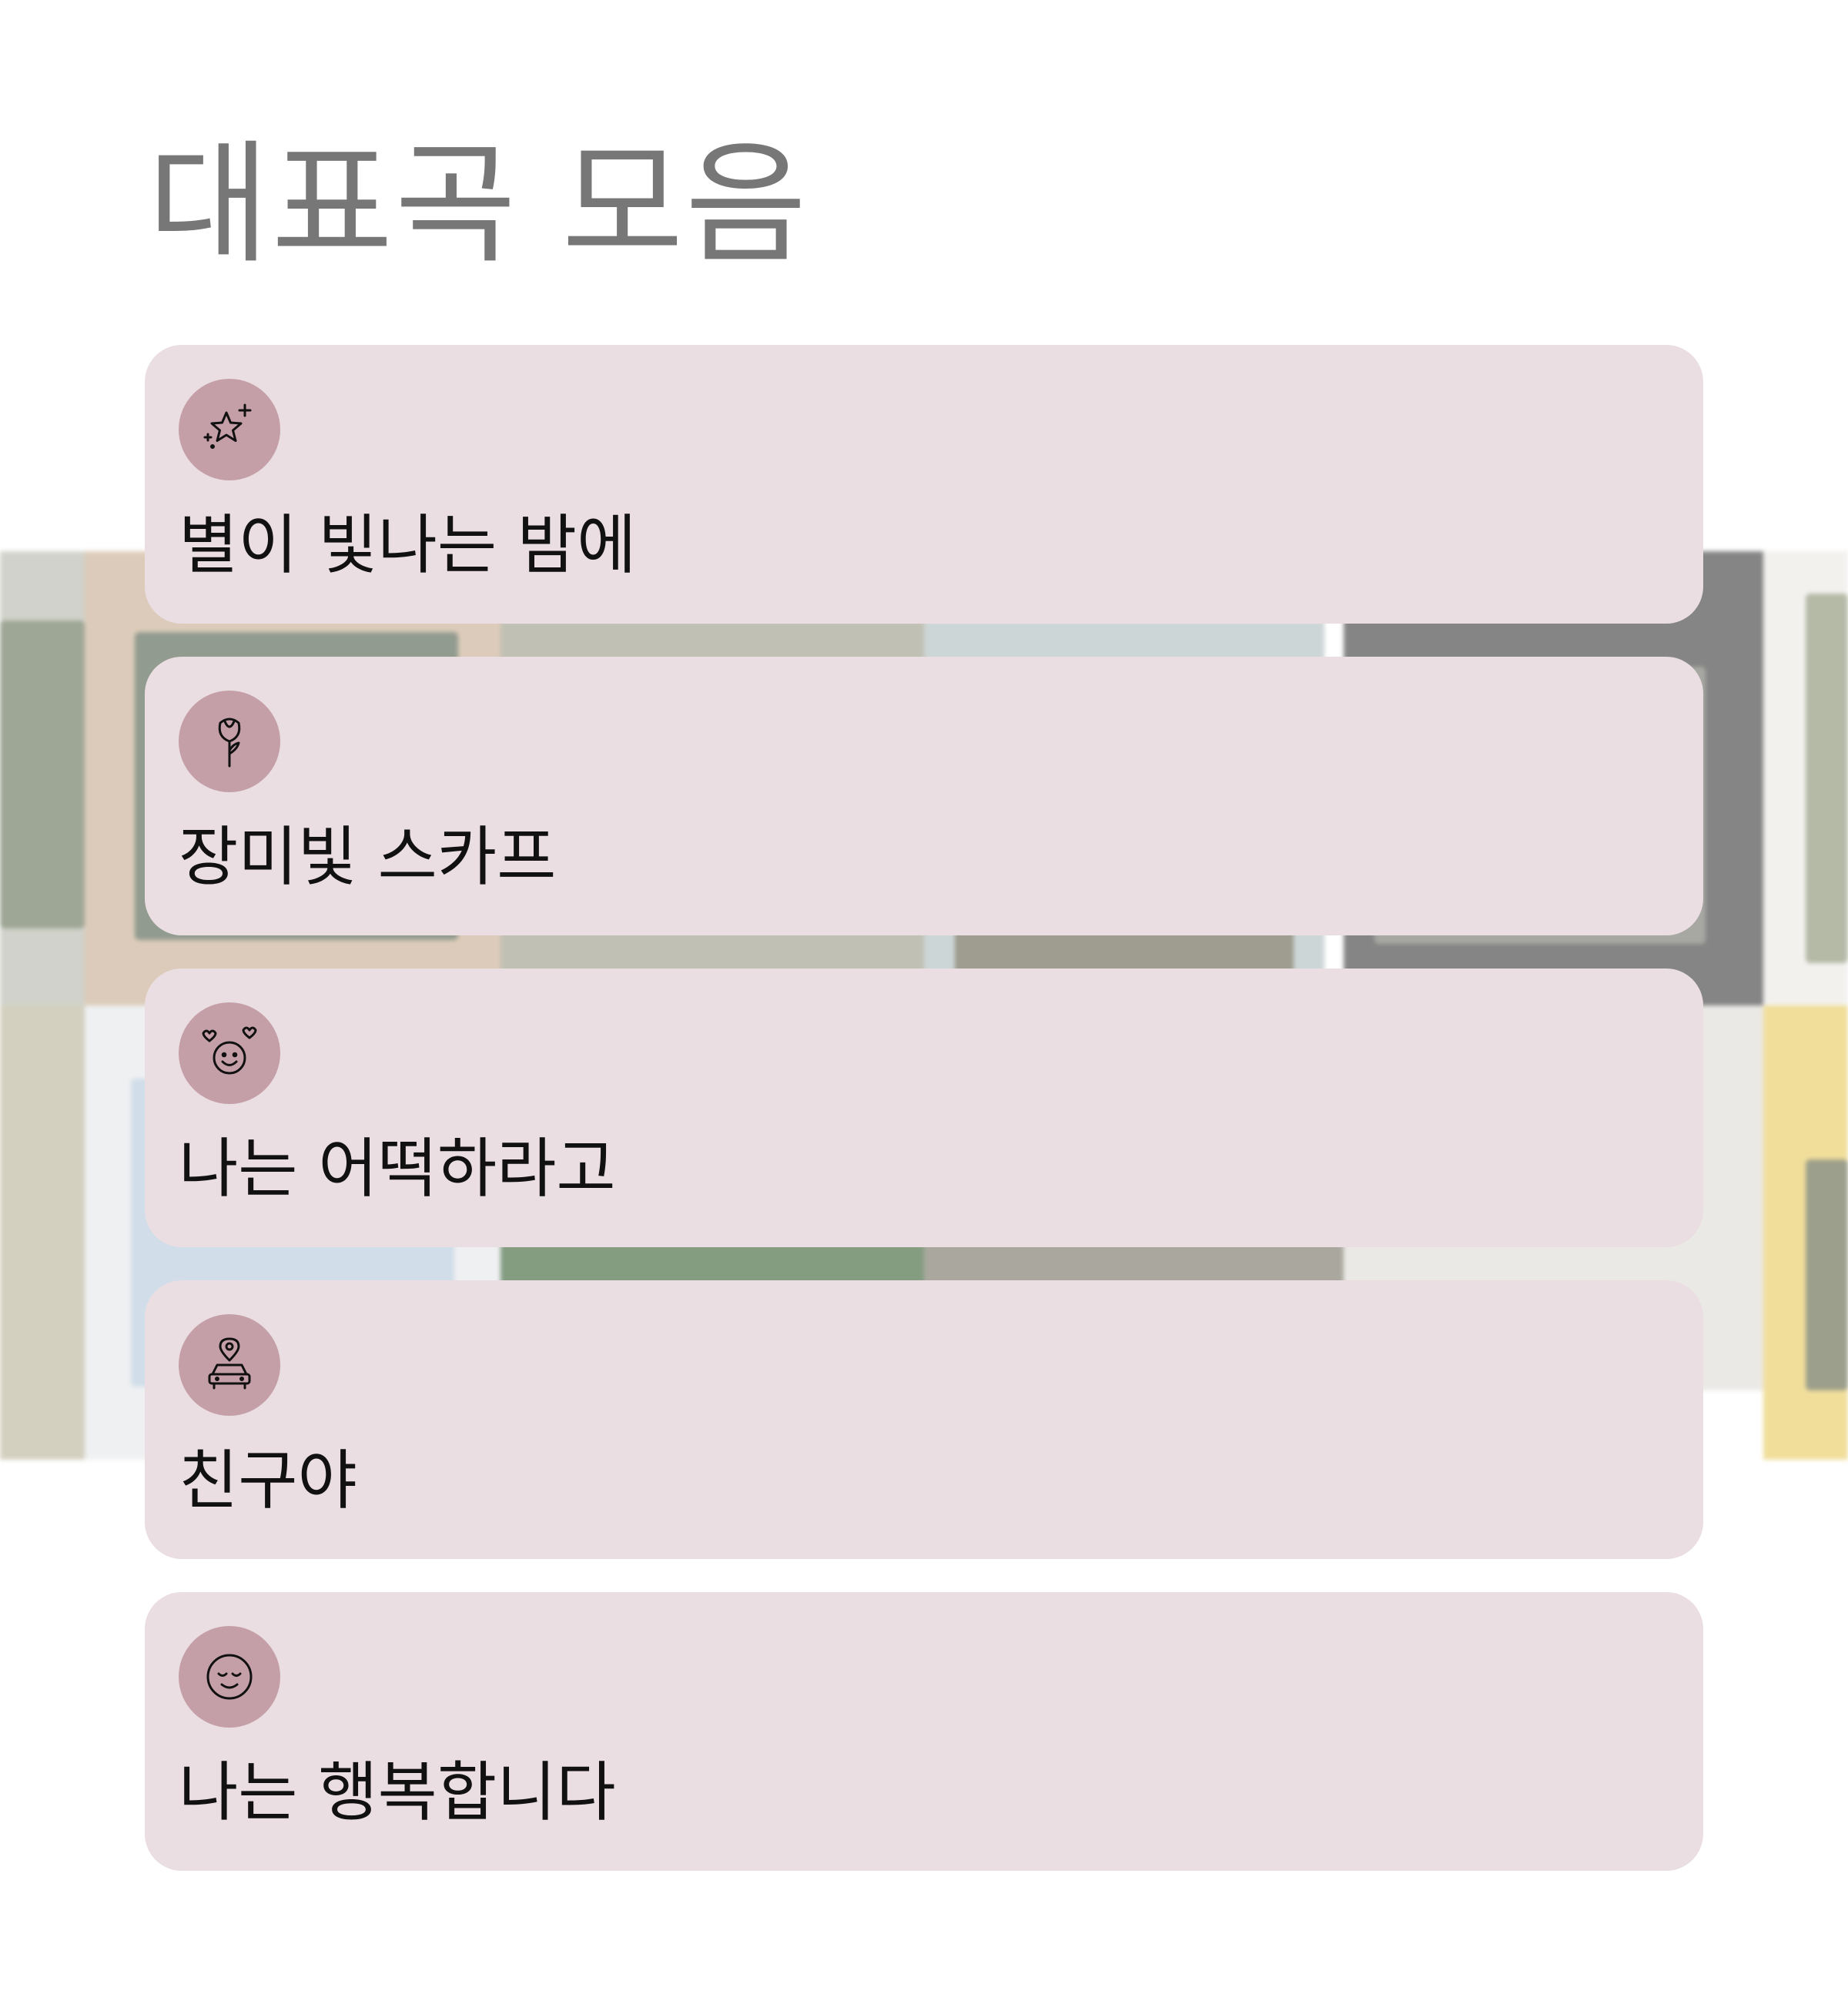  I want to click on song-title: 친구야, so click(268, 1480).